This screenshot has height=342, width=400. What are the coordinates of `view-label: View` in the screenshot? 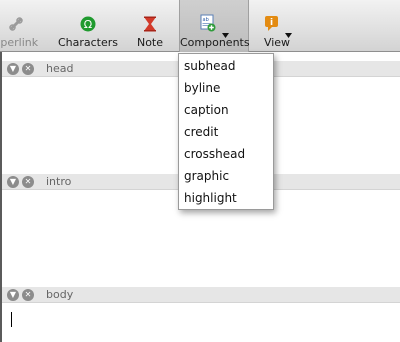 It's located at (277, 42).